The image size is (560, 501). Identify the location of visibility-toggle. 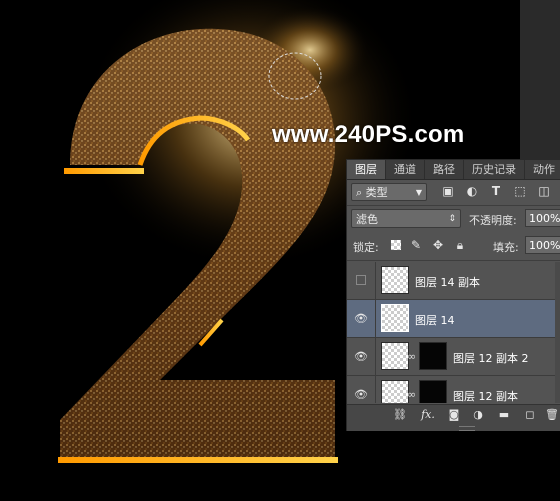
(361, 280).